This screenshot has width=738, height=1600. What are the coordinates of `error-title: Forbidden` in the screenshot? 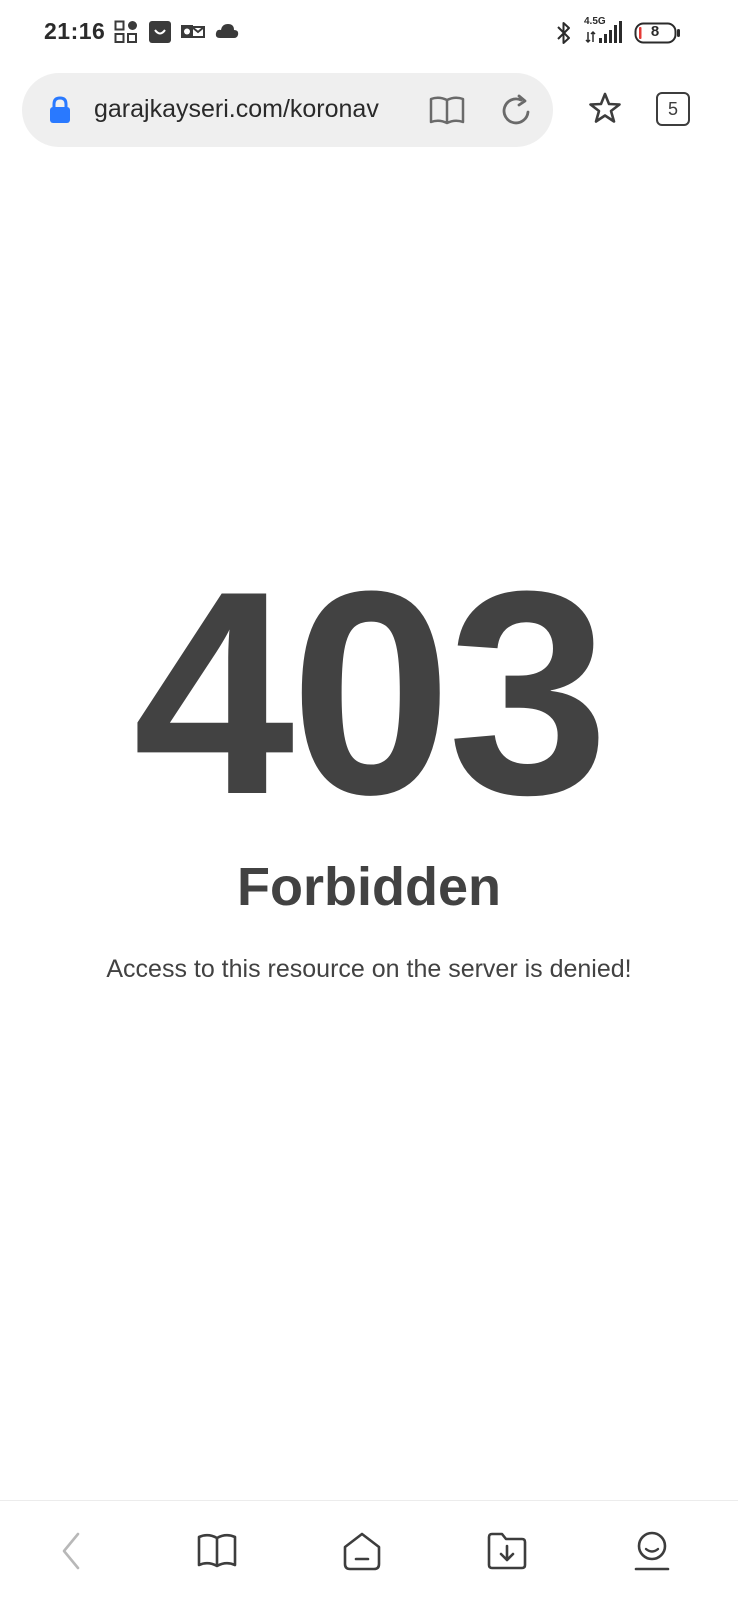 It's located at (369, 887).